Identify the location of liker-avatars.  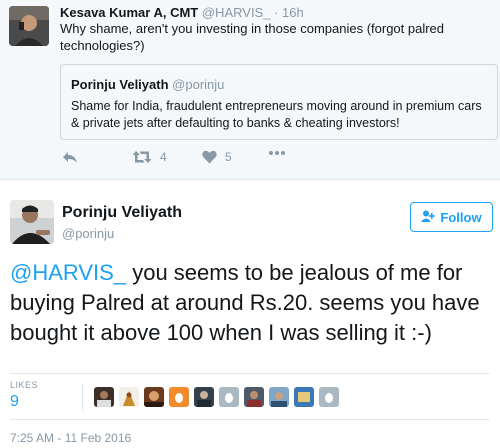
(216, 397).